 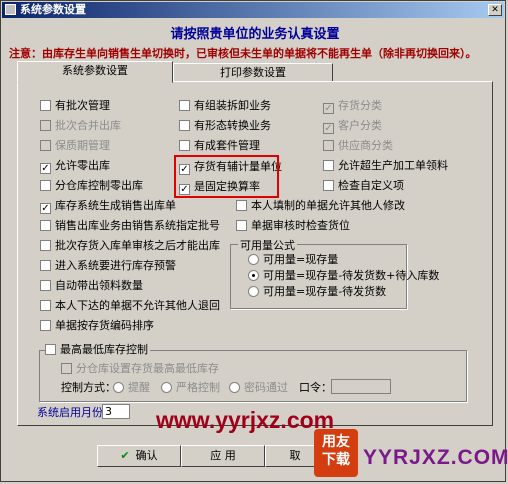 I want to click on tab-system-params: 系统参数设置, so click(x=95, y=72).